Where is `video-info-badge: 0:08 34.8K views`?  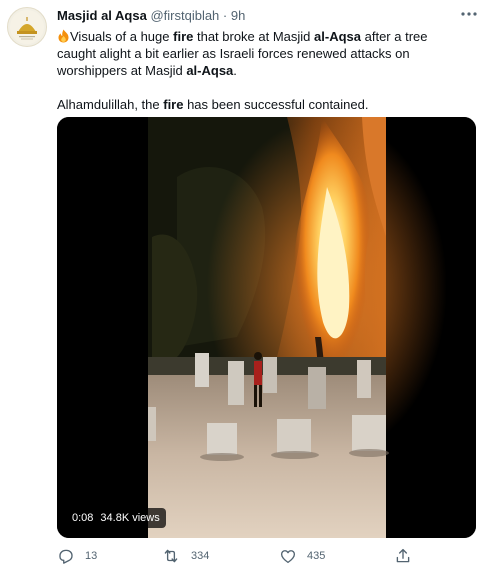 video-info-badge: 0:08 34.8K views is located at coordinates (116, 518).